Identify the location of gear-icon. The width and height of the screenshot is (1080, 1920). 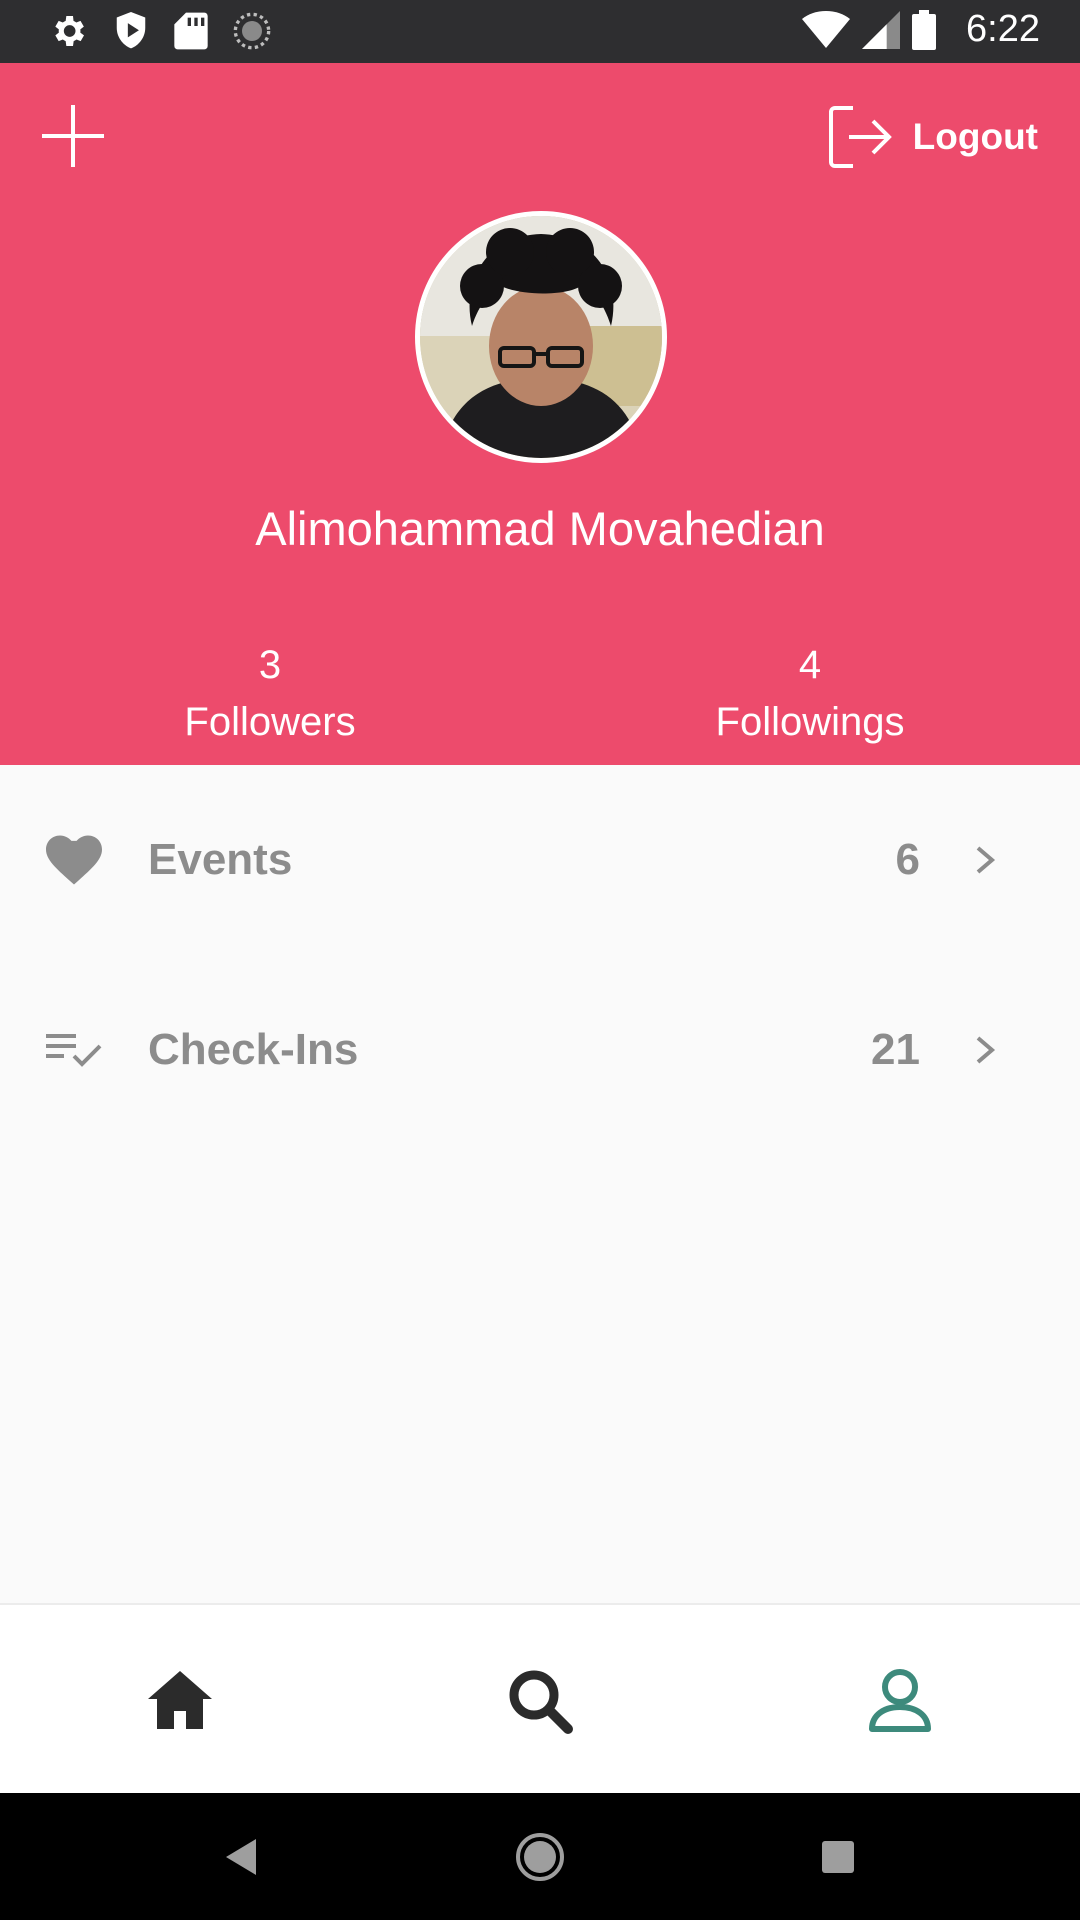
(69, 31).